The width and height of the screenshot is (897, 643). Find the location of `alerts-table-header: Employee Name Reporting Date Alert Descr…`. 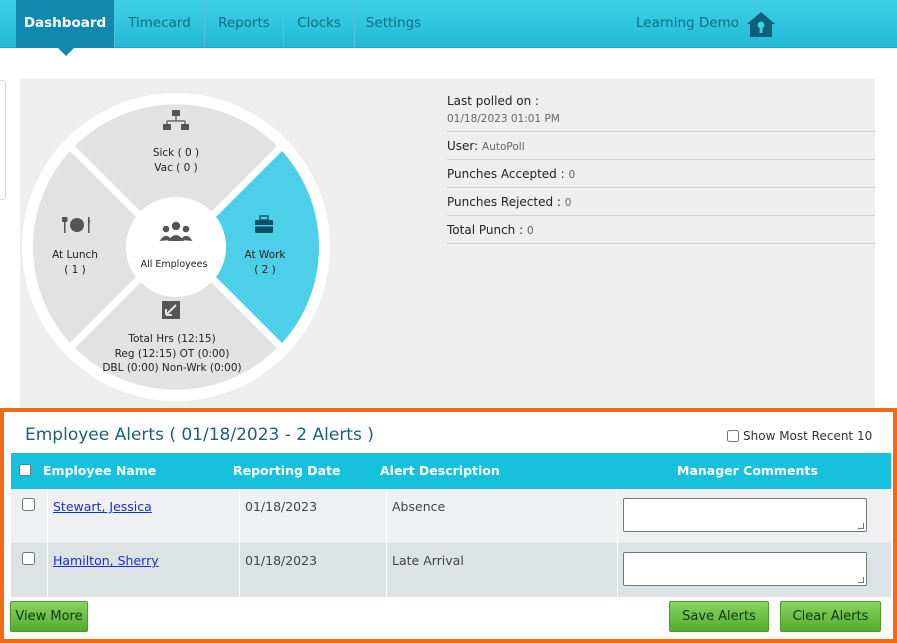

alerts-table-header: Employee Name Reporting Date Alert Descr… is located at coordinates (451, 471).